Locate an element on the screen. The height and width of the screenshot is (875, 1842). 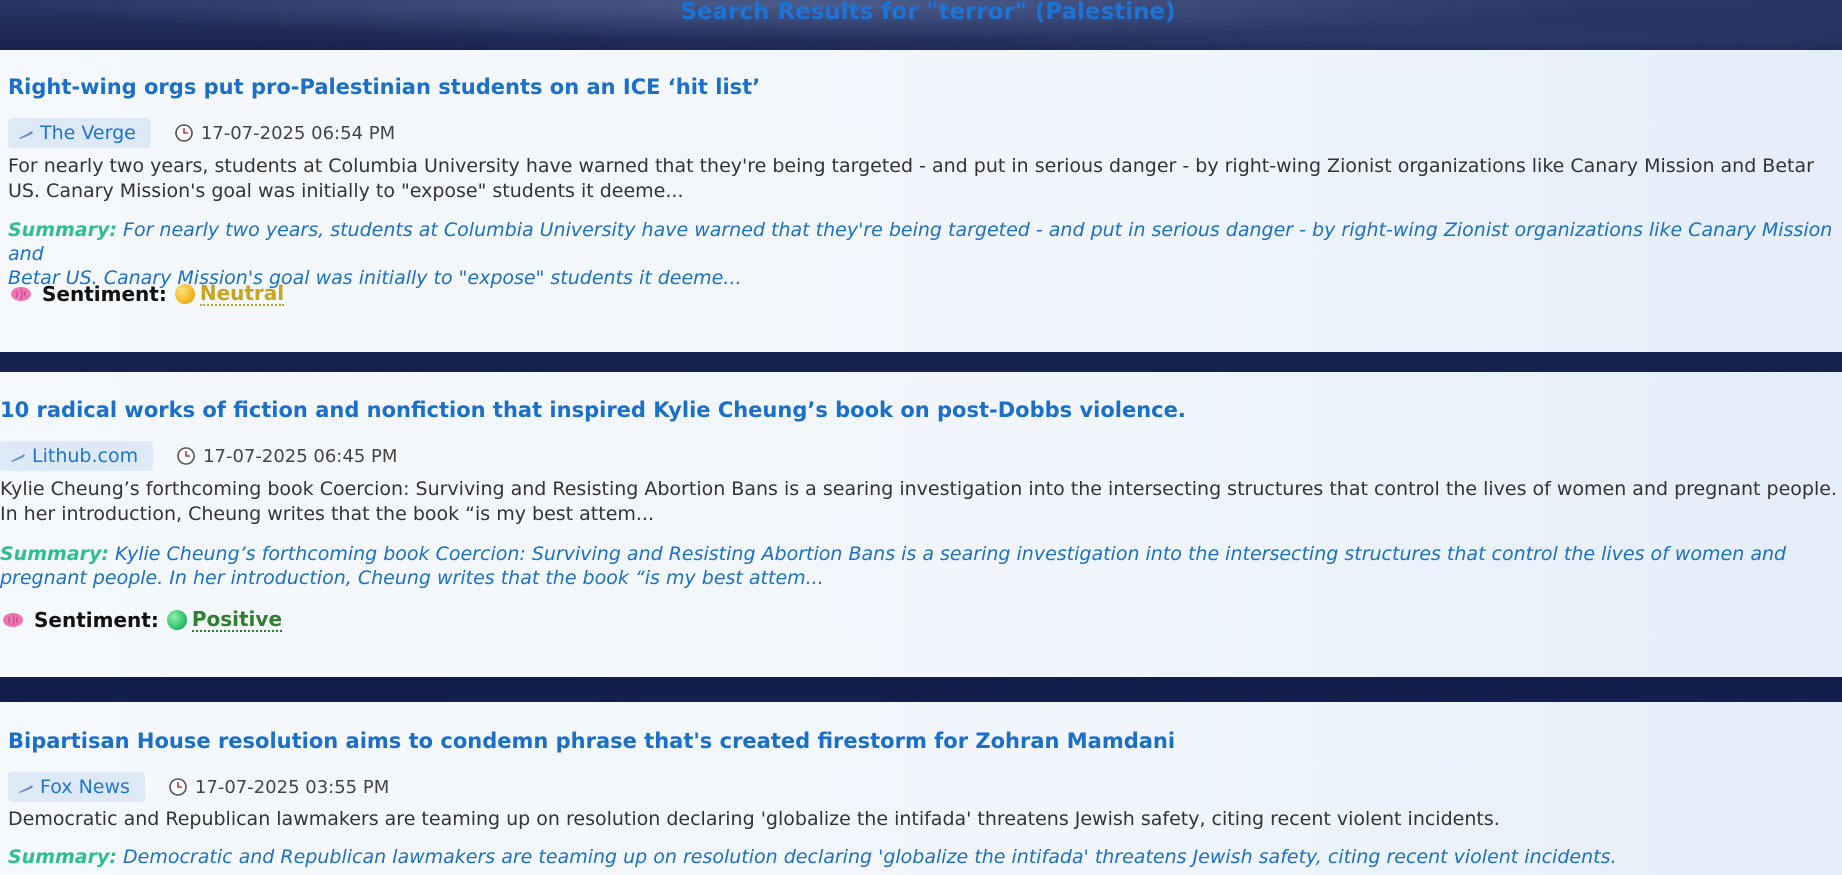
sentiment-row: Sentiment: Positive is located at coordinates (142, 620).